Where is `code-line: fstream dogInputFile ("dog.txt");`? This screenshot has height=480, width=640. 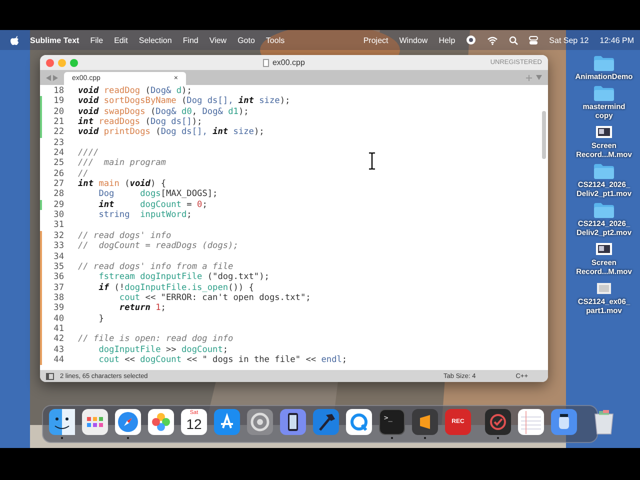 code-line: fstream dogInputFile ("dog.txt"); is located at coordinates (184, 277).